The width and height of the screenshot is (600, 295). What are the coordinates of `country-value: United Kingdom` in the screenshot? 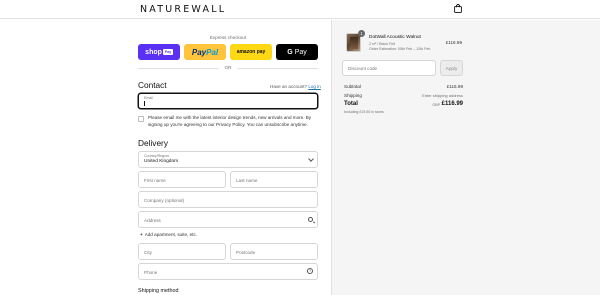 It's located at (161, 161).